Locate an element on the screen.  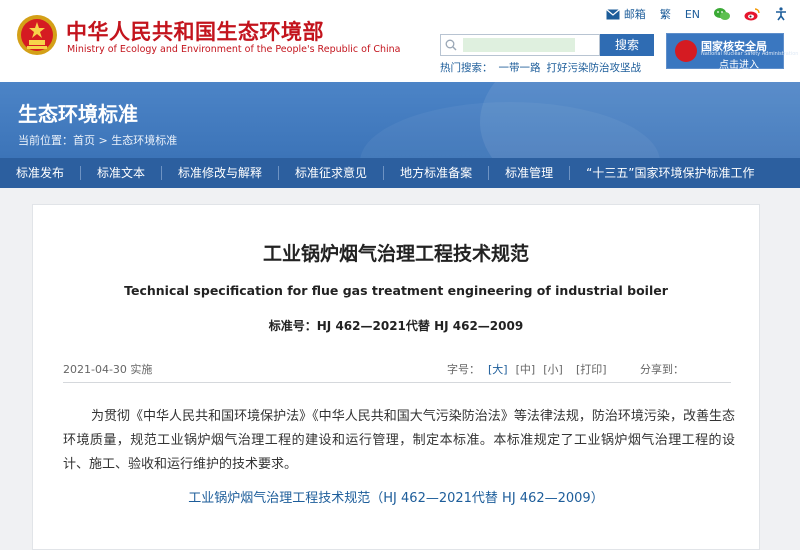
standard-number: 标准号：HJ 462—2021代替 HJ 462—2009 is located at coordinates (396, 326).